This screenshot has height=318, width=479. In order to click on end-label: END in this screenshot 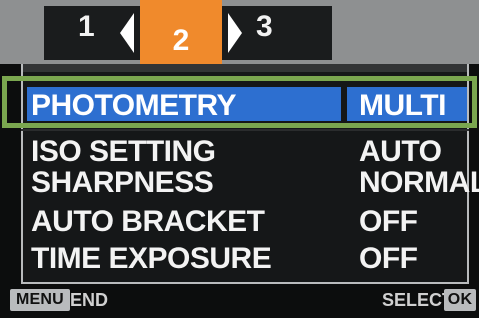, I will do `click(89, 300)`.